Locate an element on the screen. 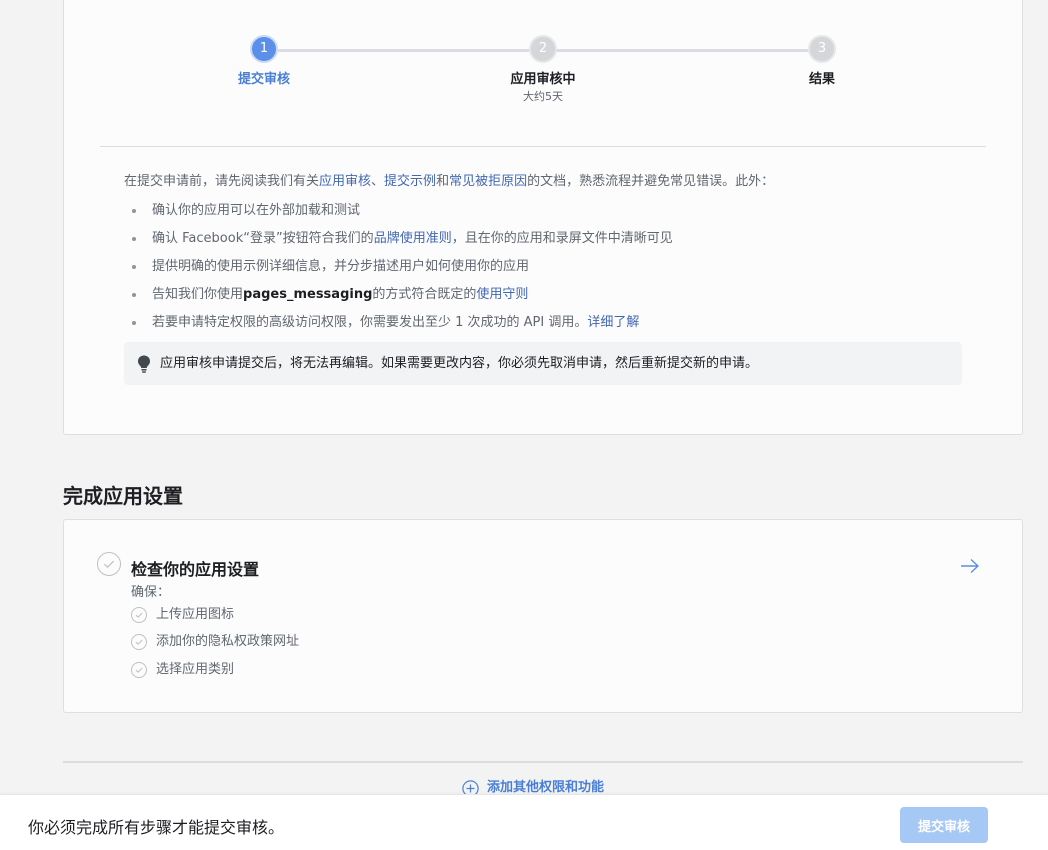  submit-review-button: 提交审核 is located at coordinates (944, 825).